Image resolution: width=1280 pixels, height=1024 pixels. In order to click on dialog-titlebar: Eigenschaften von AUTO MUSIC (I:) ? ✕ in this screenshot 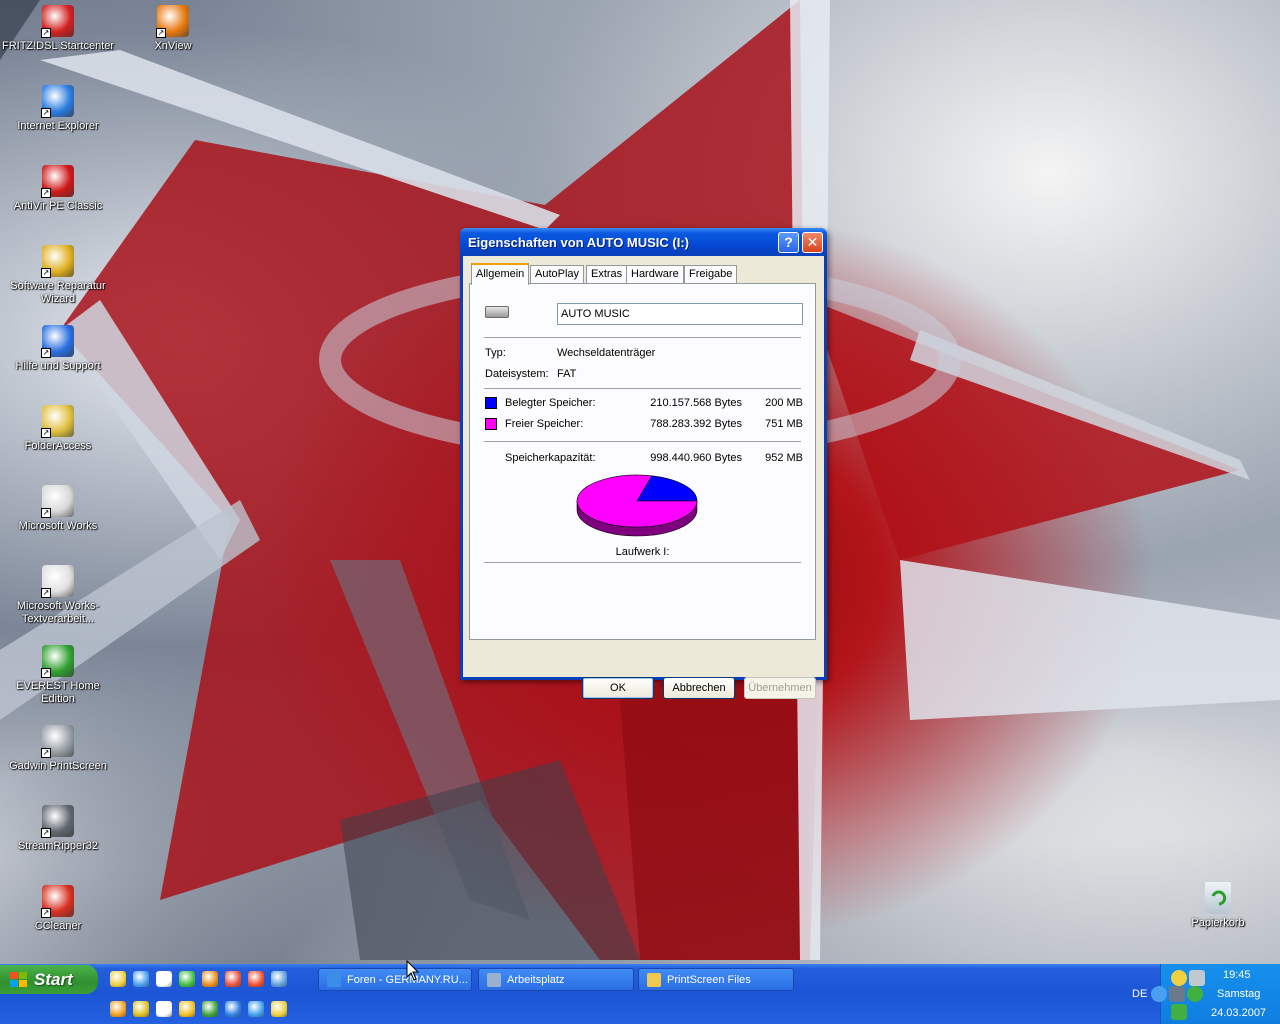, I will do `click(643, 242)`.